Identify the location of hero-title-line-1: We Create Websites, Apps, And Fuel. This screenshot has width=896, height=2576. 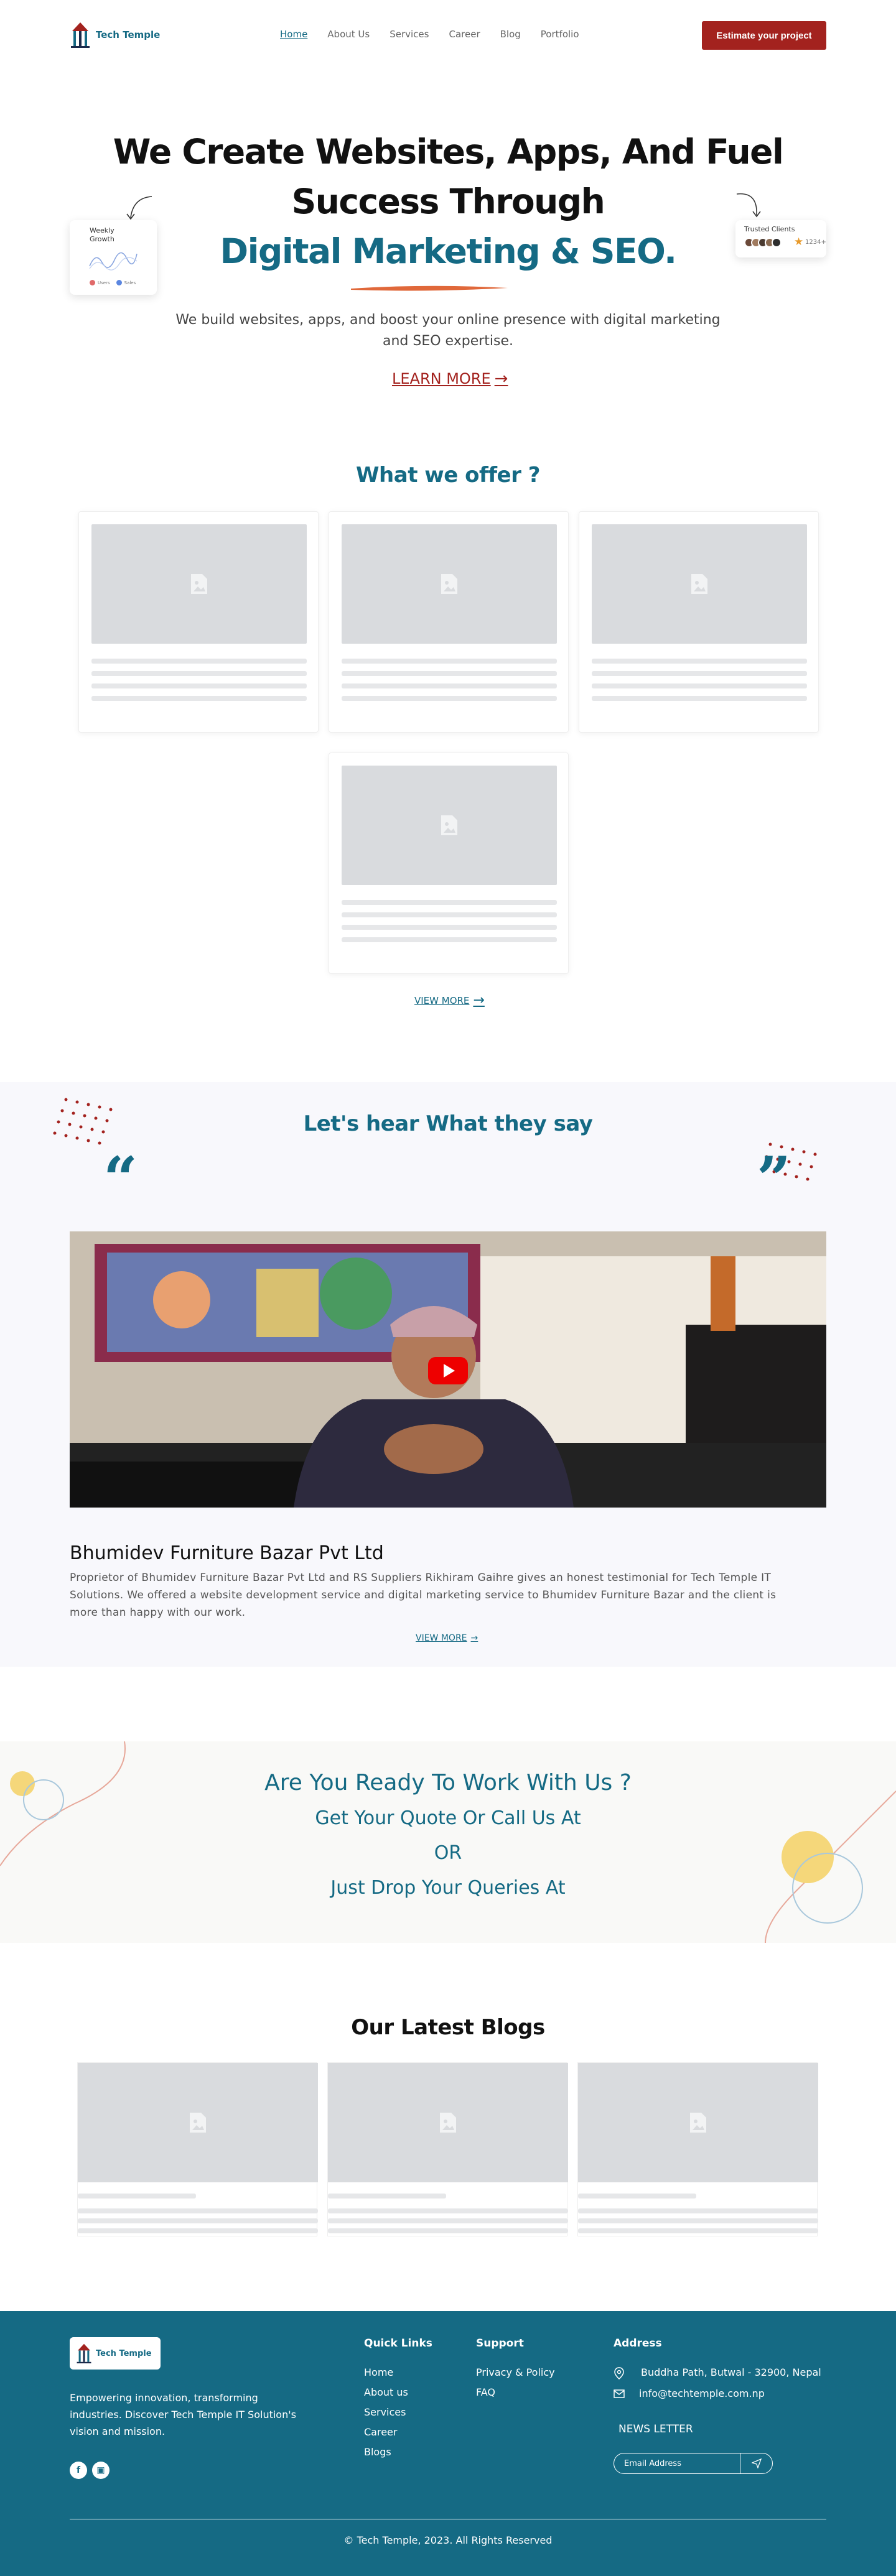
(448, 152).